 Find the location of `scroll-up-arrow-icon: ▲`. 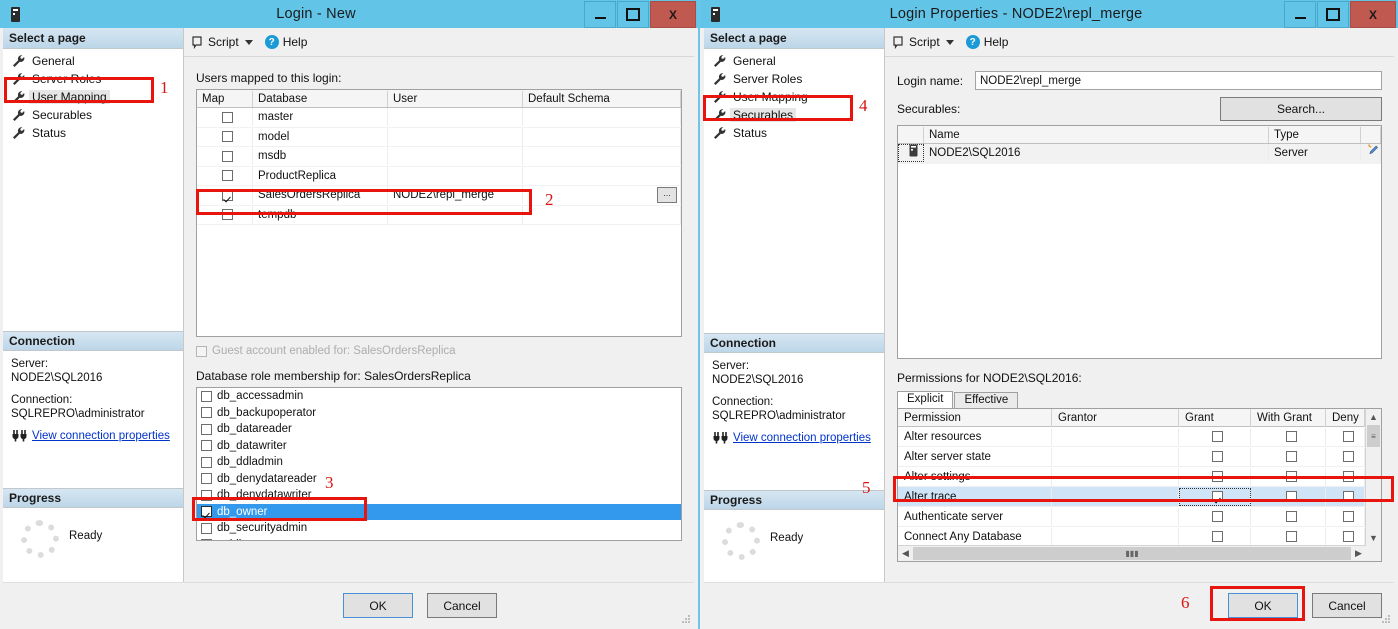

scroll-up-arrow-icon: ▲ is located at coordinates (1373, 416).